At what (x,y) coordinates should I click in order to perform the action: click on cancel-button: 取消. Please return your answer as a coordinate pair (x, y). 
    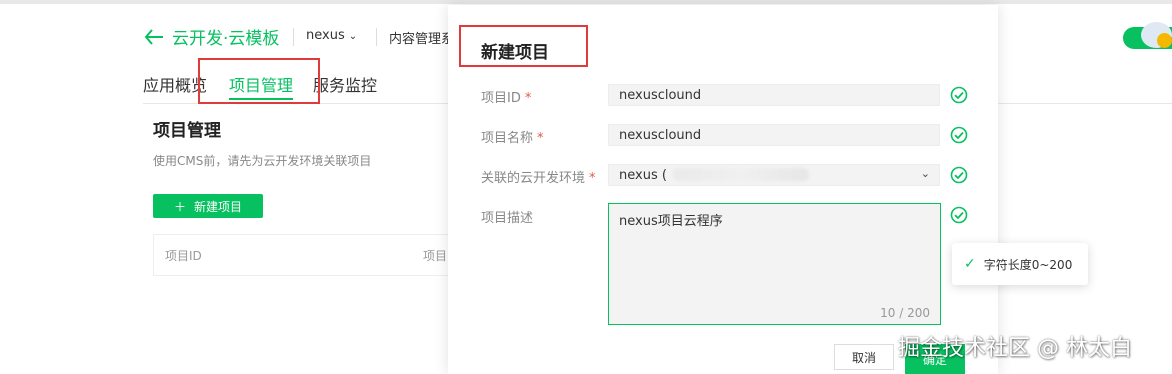
    Looking at the image, I should click on (864, 357).